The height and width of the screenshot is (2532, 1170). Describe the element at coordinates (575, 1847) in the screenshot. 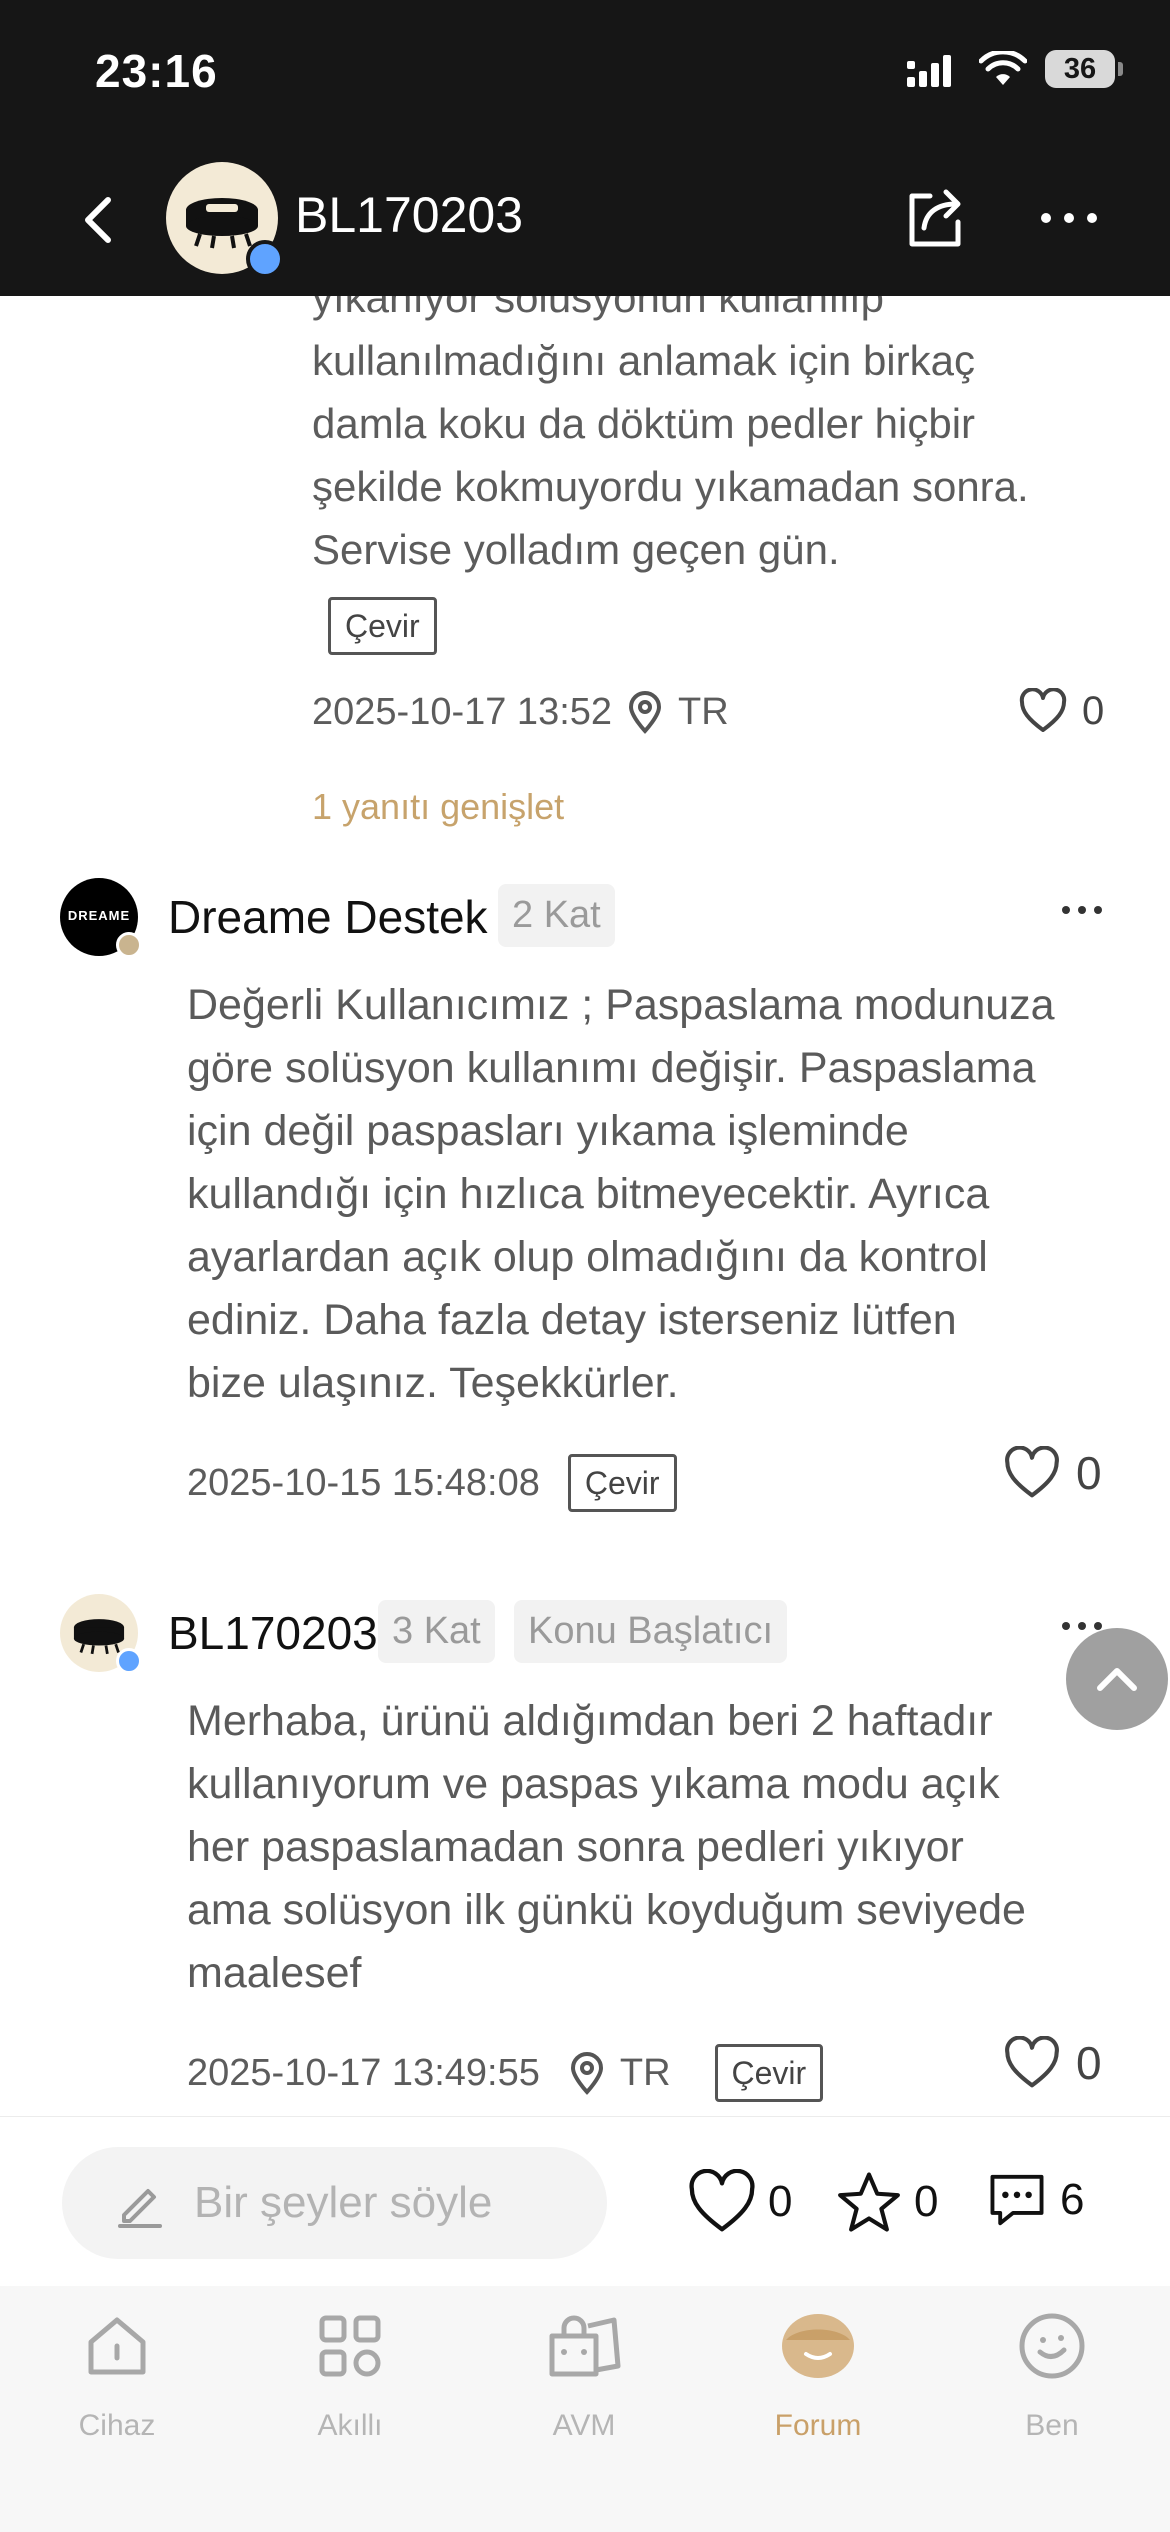

I see `comment-line: her paspaslamadan sonra pedleri yıkıyor` at that location.